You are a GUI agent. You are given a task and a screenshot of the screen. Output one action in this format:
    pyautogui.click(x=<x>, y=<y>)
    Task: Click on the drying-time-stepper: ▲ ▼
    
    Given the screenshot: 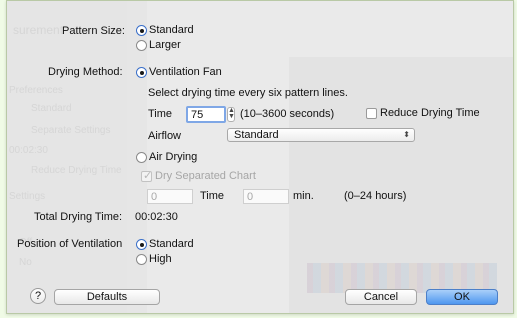 What is the action you would take?
    pyautogui.click(x=231, y=114)
    